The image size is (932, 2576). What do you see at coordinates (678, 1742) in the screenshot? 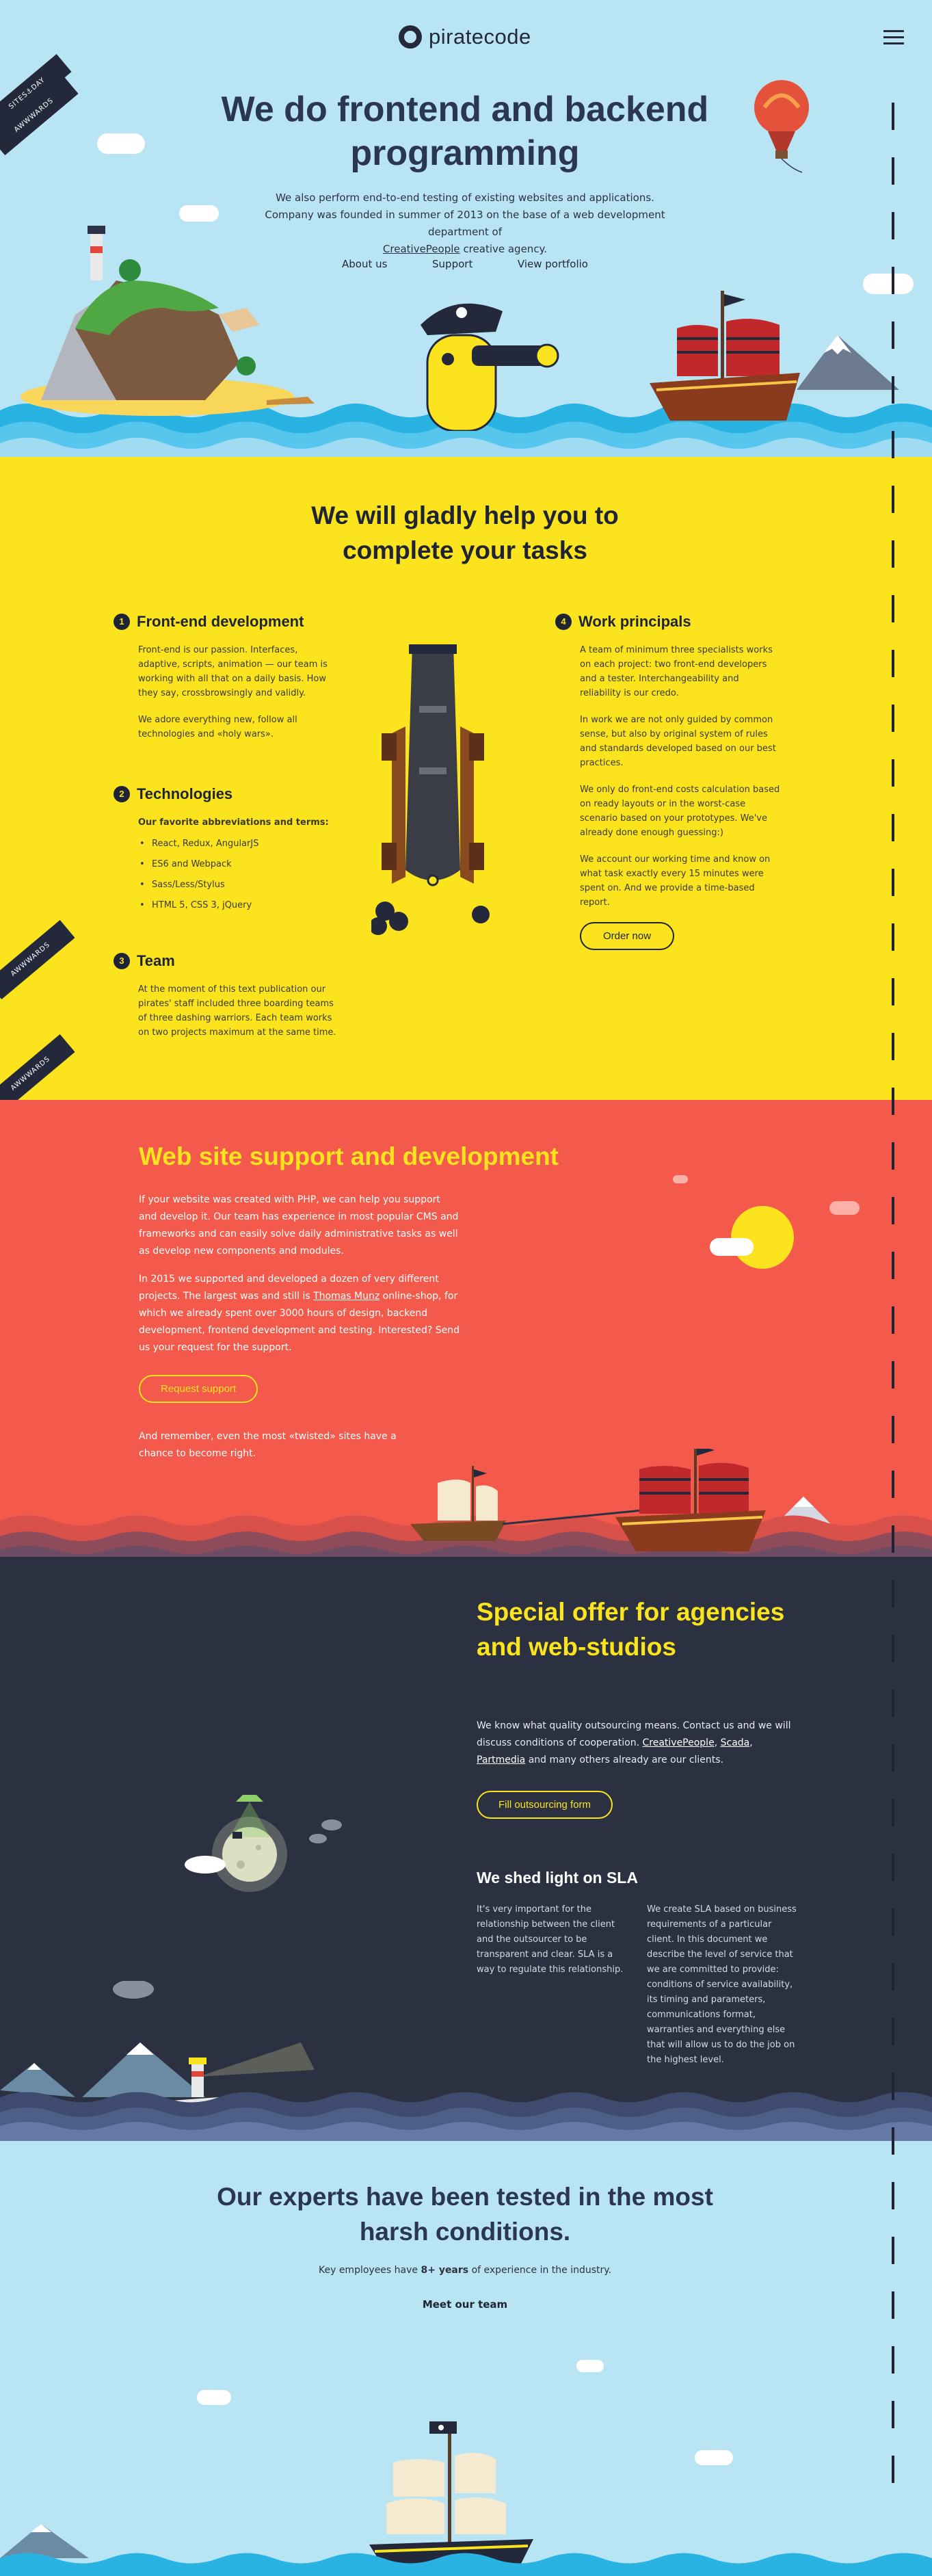
I see `client-link-creativepeople: CreativePeople` at bounding box center [678, 1742].